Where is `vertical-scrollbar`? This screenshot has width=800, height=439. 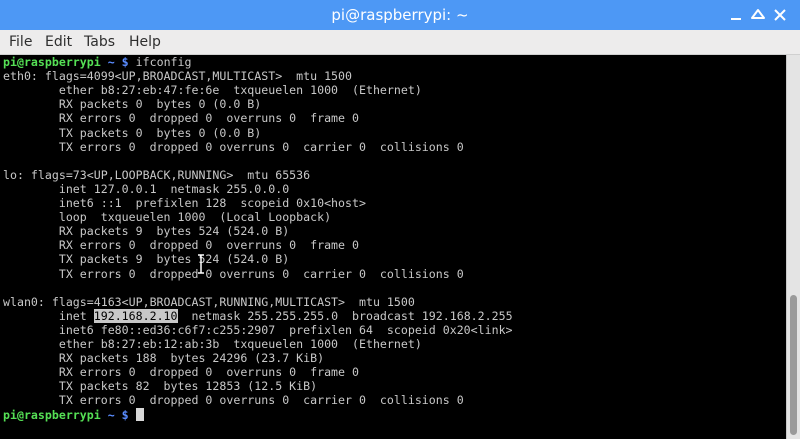
vertical-scrollbar is located at coordinates (793, 247).